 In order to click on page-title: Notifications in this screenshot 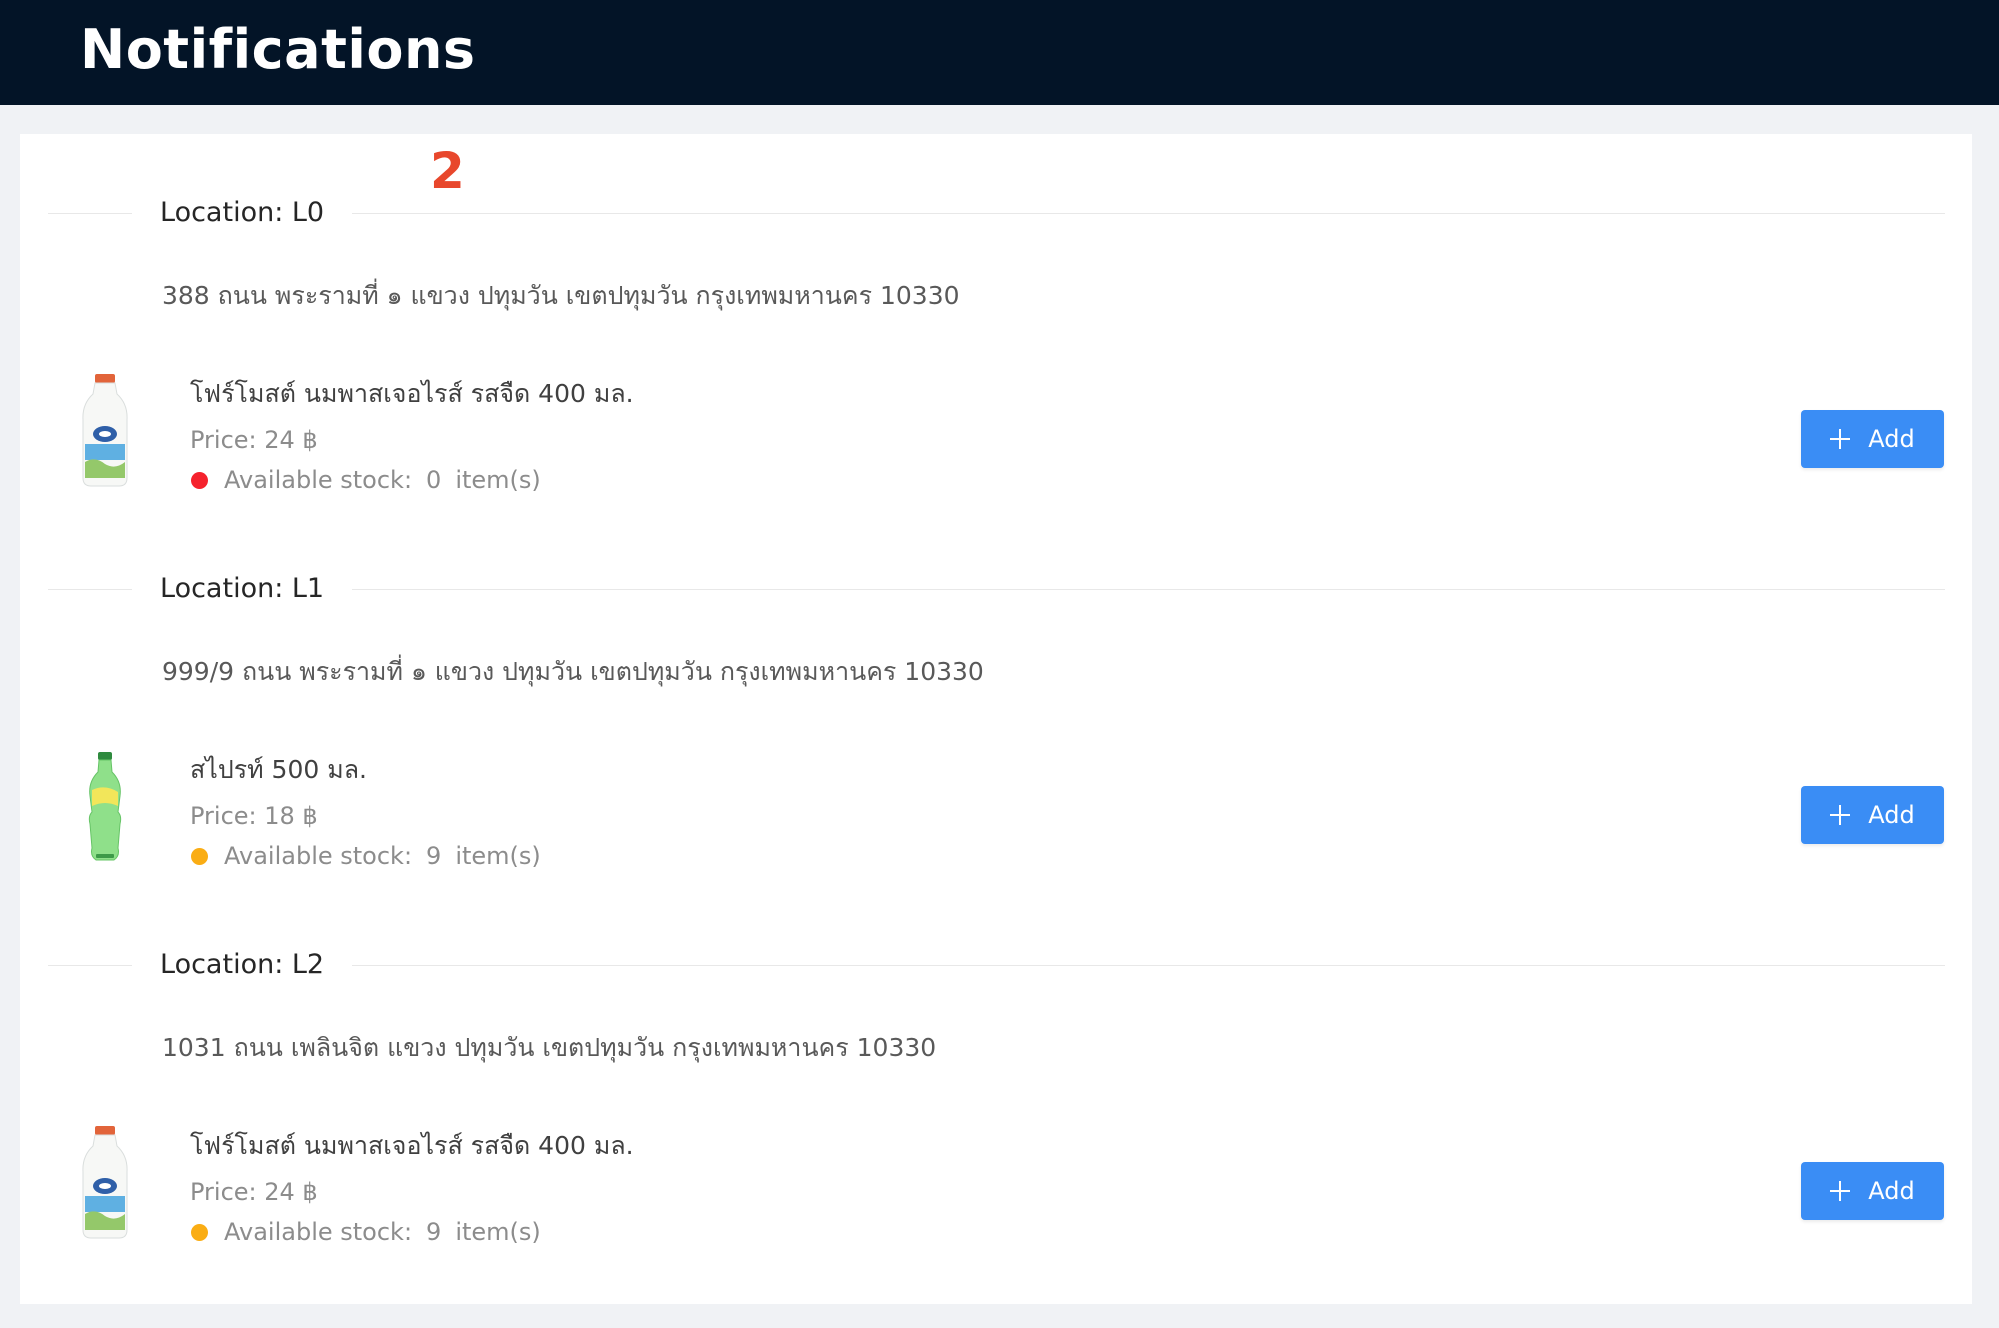, I will do `click(278, 49)`.